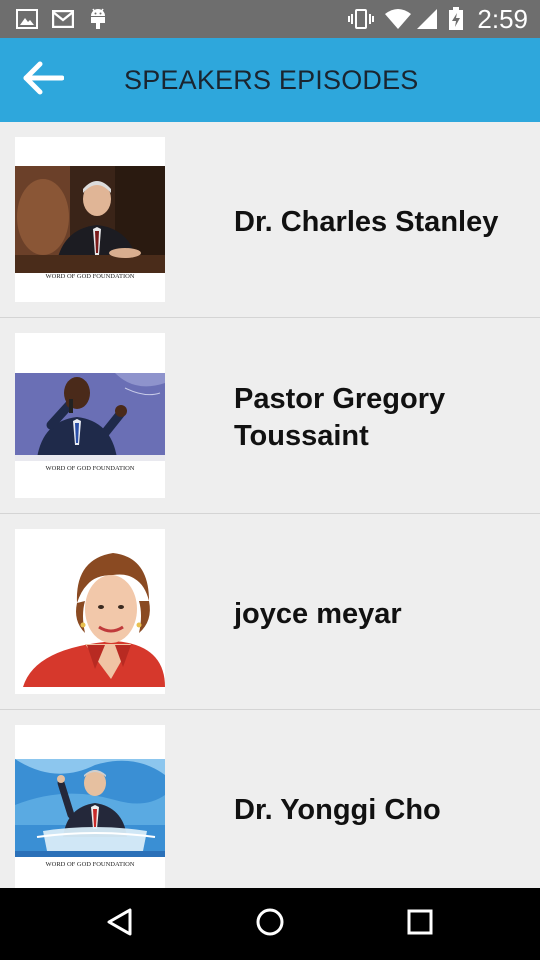  I want to click on page-title: SPEAKERS EPISODES, so click(271, 80).